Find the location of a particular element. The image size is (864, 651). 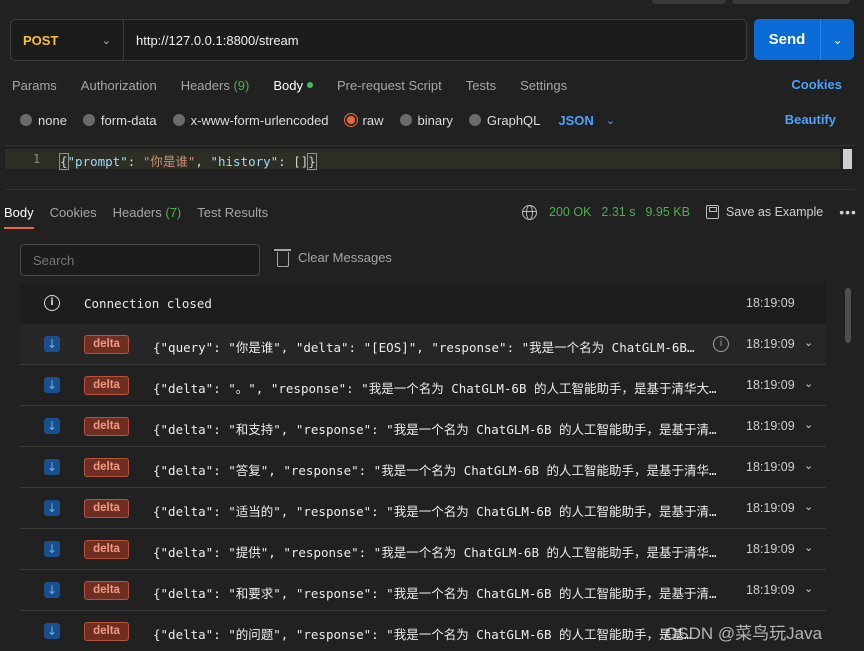

brace-open: { is located at coordinates (64, 161).